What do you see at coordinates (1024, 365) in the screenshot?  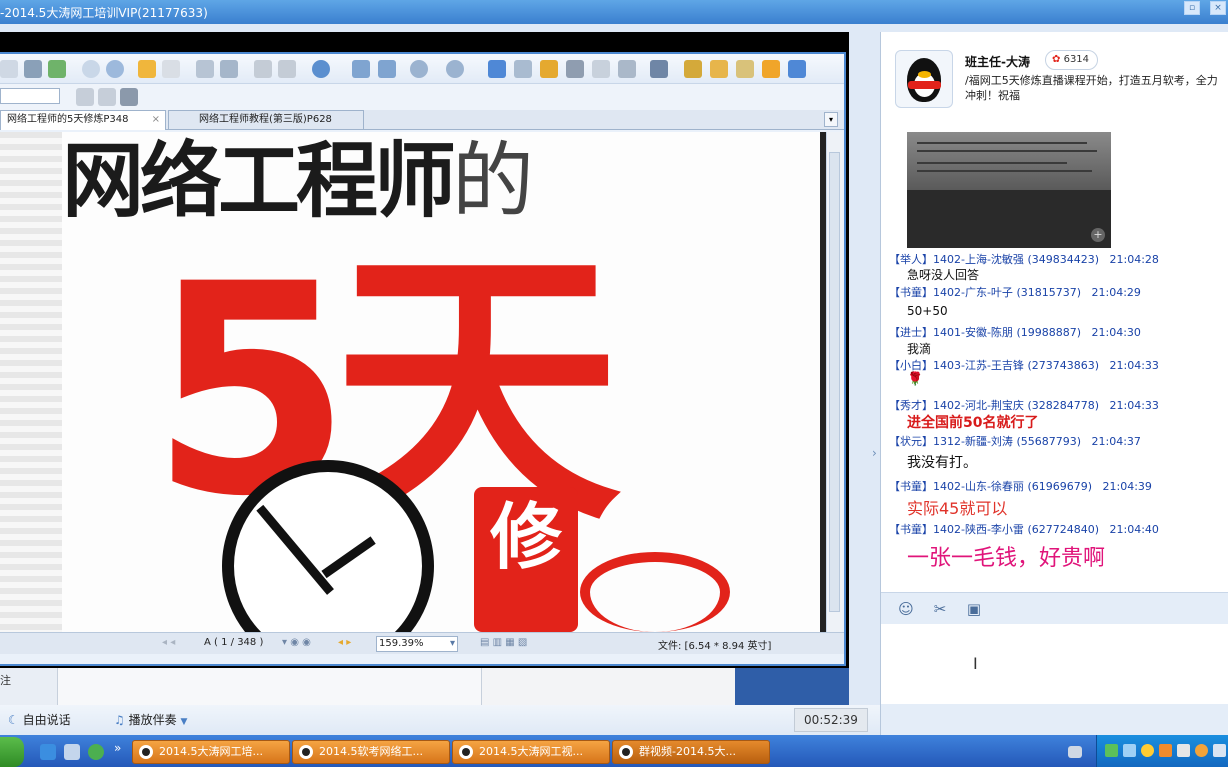 I see `message-header: 【小白】1403-江苏-王吉锋 (273743863) 21:04:33` at bounding box center [1024, 365].